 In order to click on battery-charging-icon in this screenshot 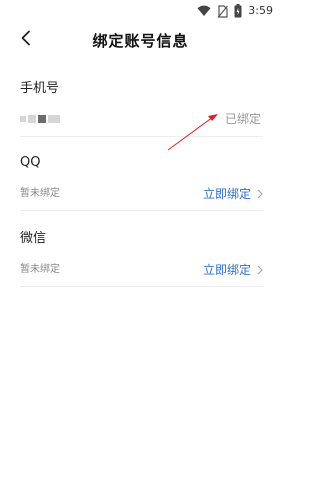, I will do `click(238, 11)`.